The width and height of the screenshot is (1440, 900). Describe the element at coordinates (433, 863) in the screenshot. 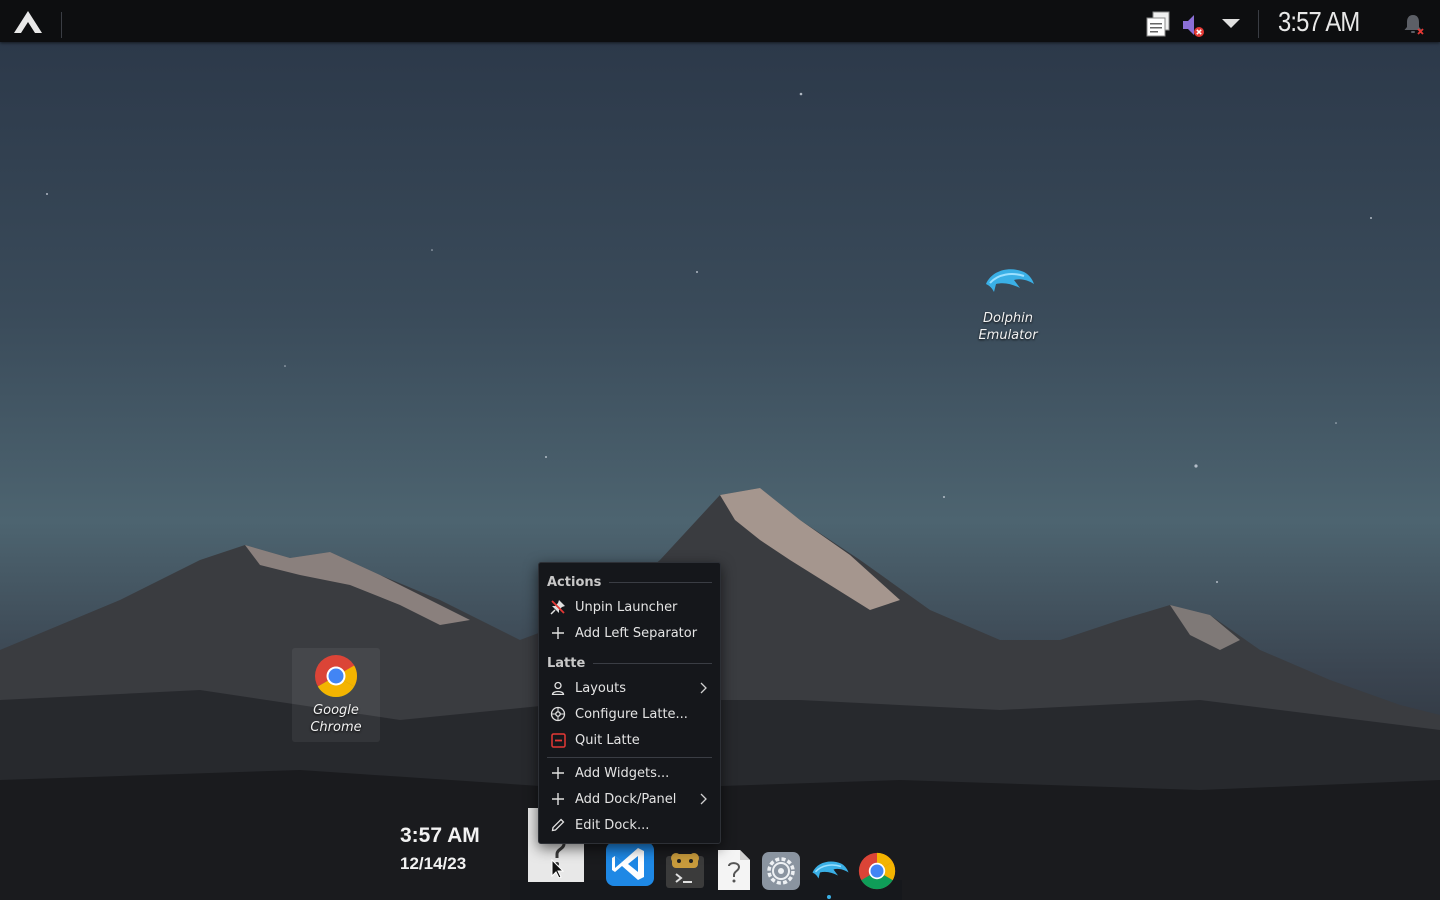

I see `widget-date: 12/14/23` at that location.